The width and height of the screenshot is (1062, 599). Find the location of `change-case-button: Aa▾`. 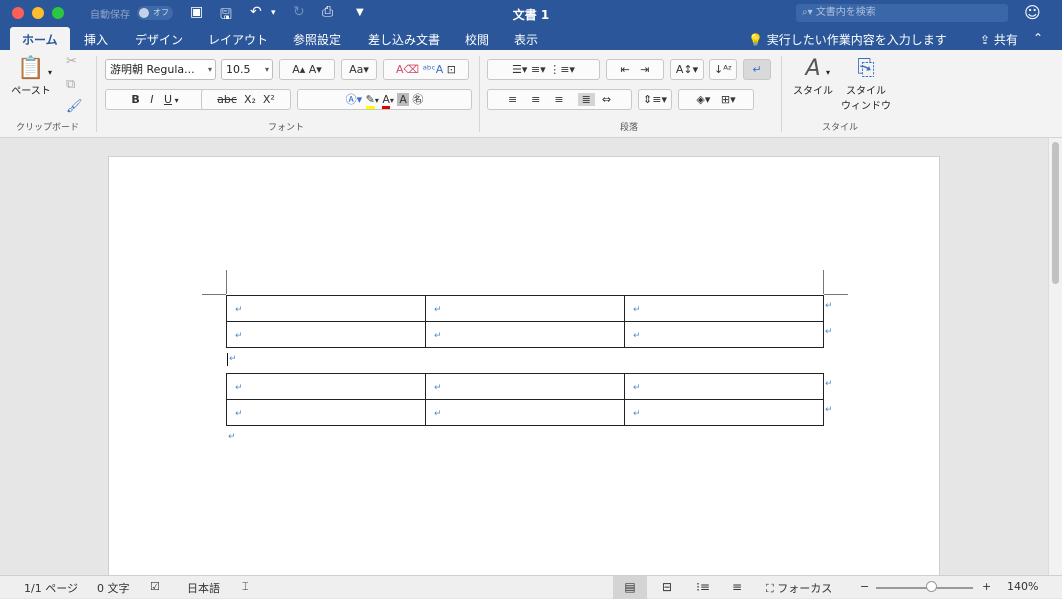

change-case-button: Aa▾ is located at coordinates (359, 69).